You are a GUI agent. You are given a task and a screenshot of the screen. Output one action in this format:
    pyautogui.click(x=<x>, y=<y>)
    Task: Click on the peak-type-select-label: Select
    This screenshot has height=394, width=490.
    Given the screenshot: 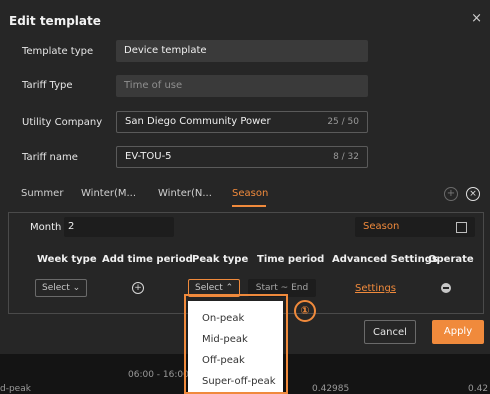 What is the action you would take?
    pyautogui.click(x=209, y=288)
    